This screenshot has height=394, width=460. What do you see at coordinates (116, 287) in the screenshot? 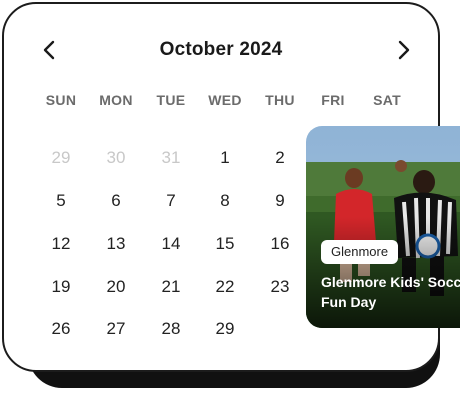
I see `day-cell: 20` at bounding box center [116, 287].